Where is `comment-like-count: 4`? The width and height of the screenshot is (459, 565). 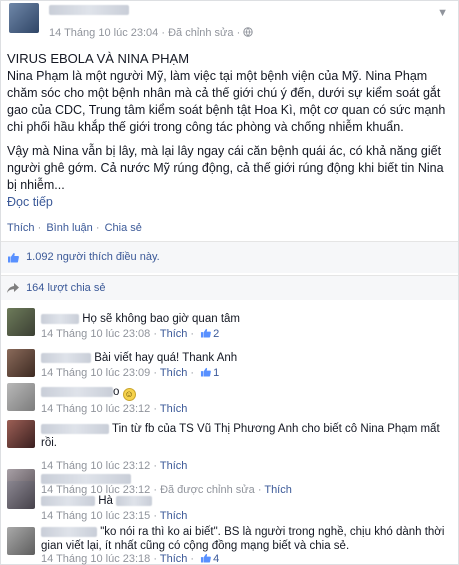 comment-like-count: 4 is located at coordinates (216, 559).